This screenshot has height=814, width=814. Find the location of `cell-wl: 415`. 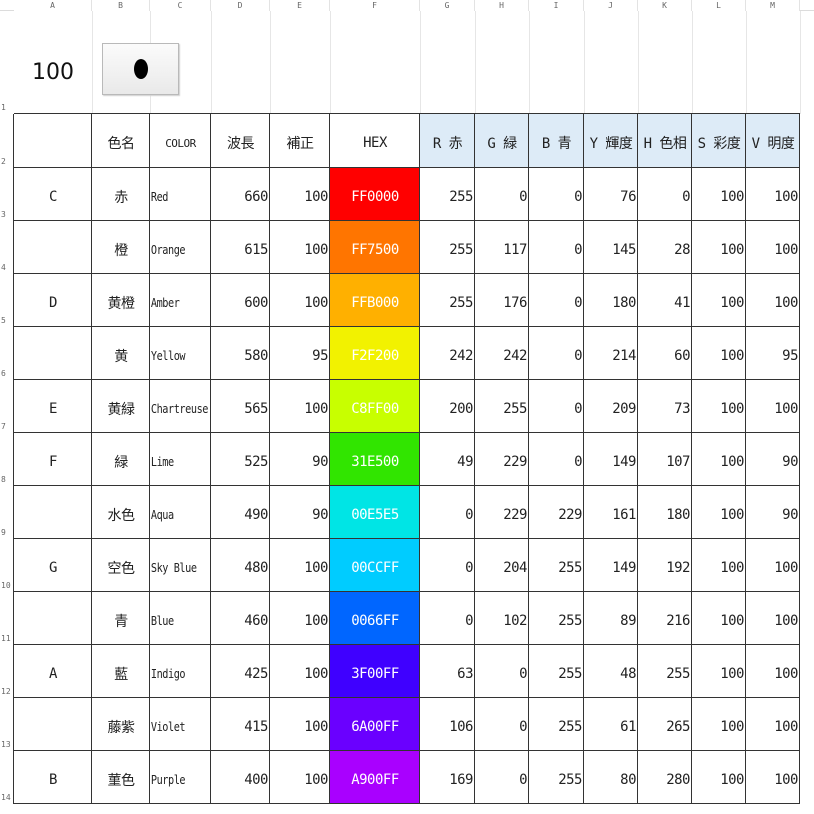

cell-wl: 415 is located at coordinates (240, 724).